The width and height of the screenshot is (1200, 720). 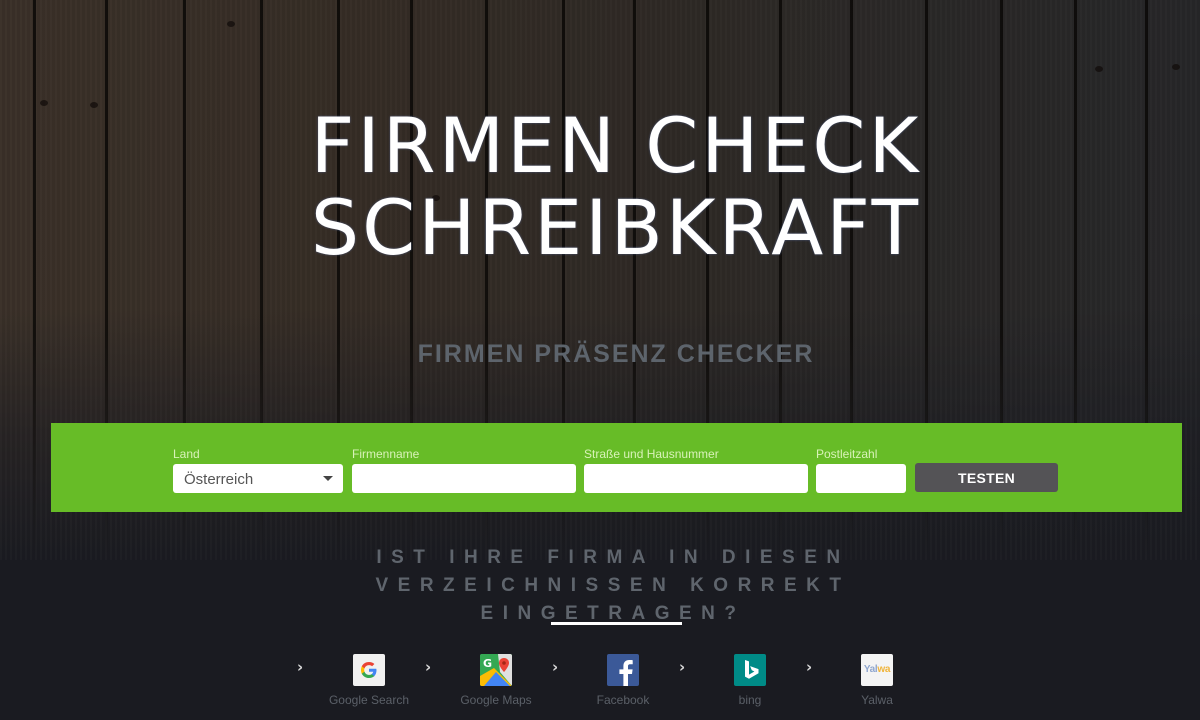 I want to click on strasse-label: Straße und Hausnummer, so click(x=651, y=454).